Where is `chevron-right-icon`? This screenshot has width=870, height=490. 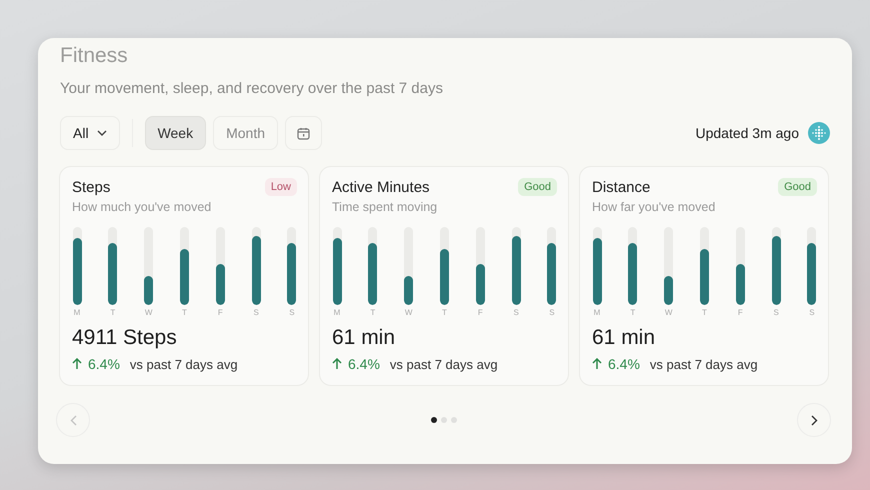 chevron-right-icon is located at coordinates (814, 420).